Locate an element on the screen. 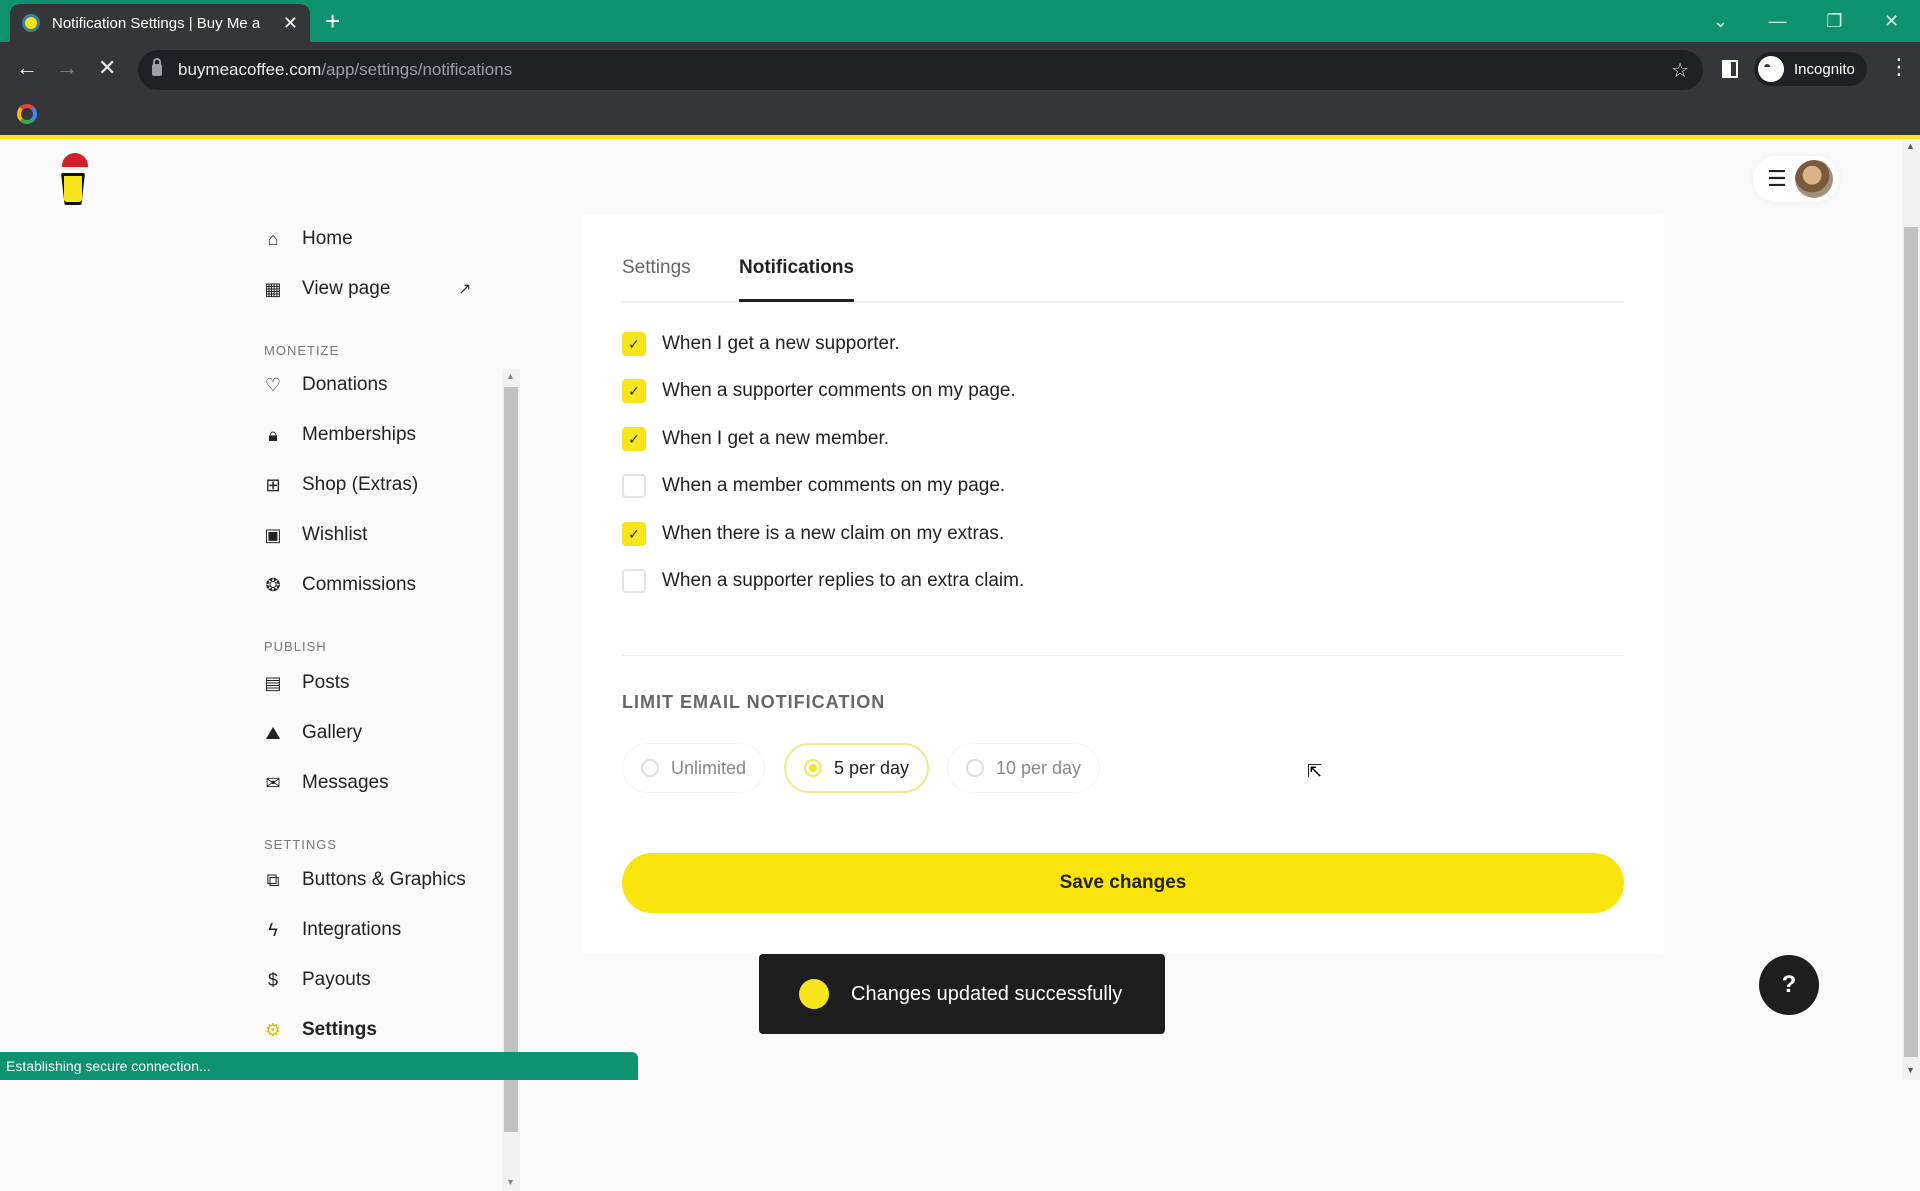 The width and height of the screenshot is (1920, 1191). code-window-icon: ⧉ is located at coordinates (273, 879).